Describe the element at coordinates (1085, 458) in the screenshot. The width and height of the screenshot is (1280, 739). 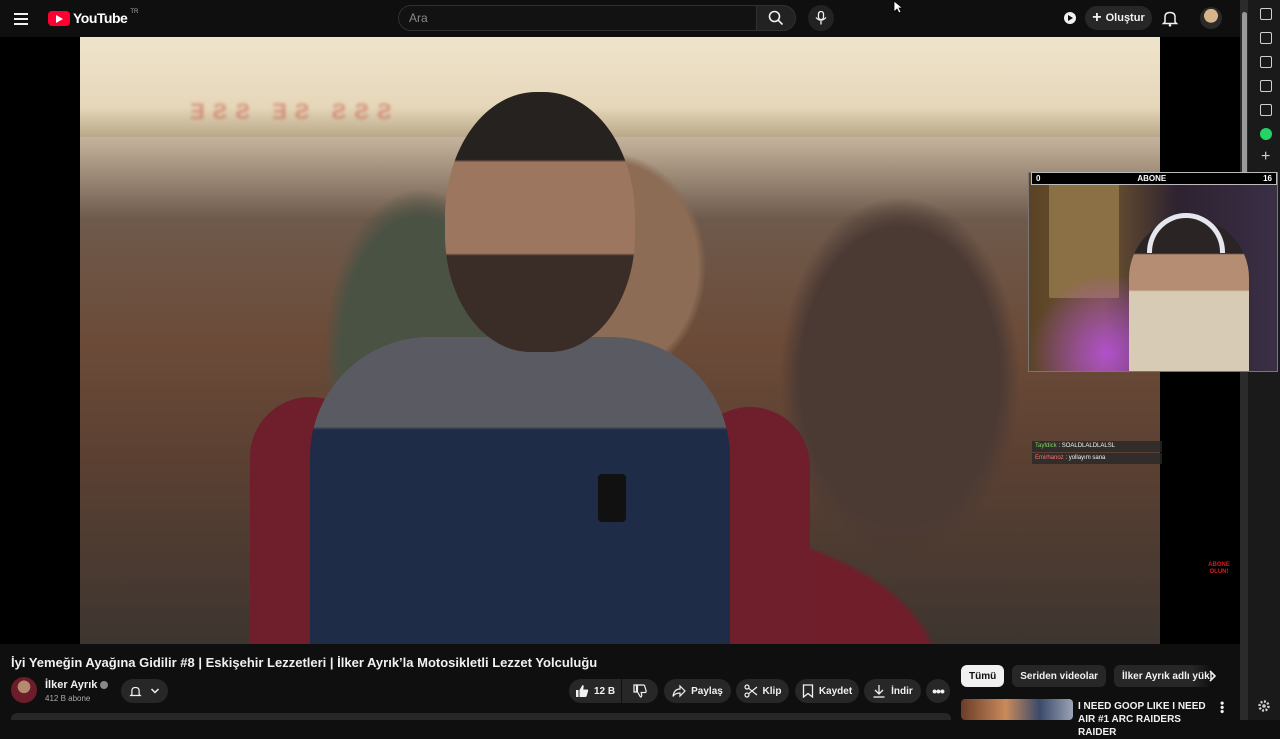
I see `chat-text: : yollayım sana` at that location.